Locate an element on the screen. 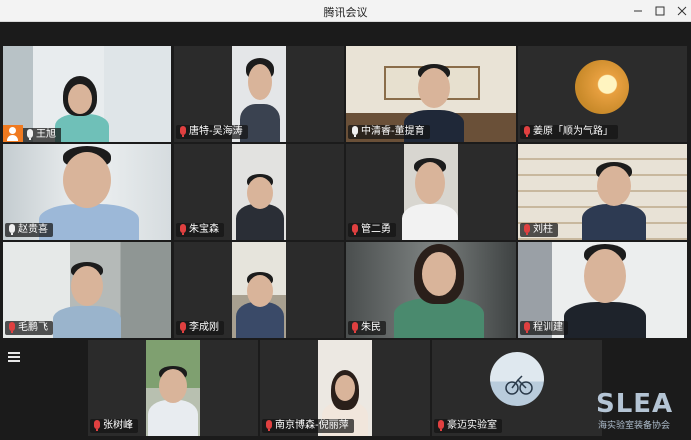 The height and width of the screenshot is (440, 691). close-icon is located at coordinates (682, 11).